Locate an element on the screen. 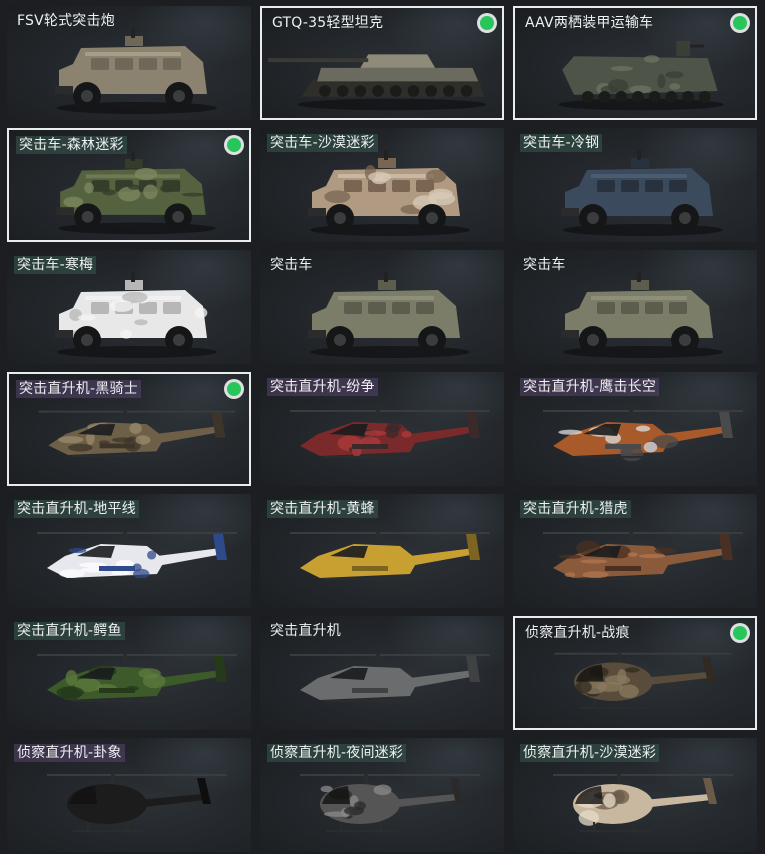 The height and width of the screenshot is (854, 765). vehicle-name-label: 侦察直升机-卦象 is located at coordinates (69, 753).